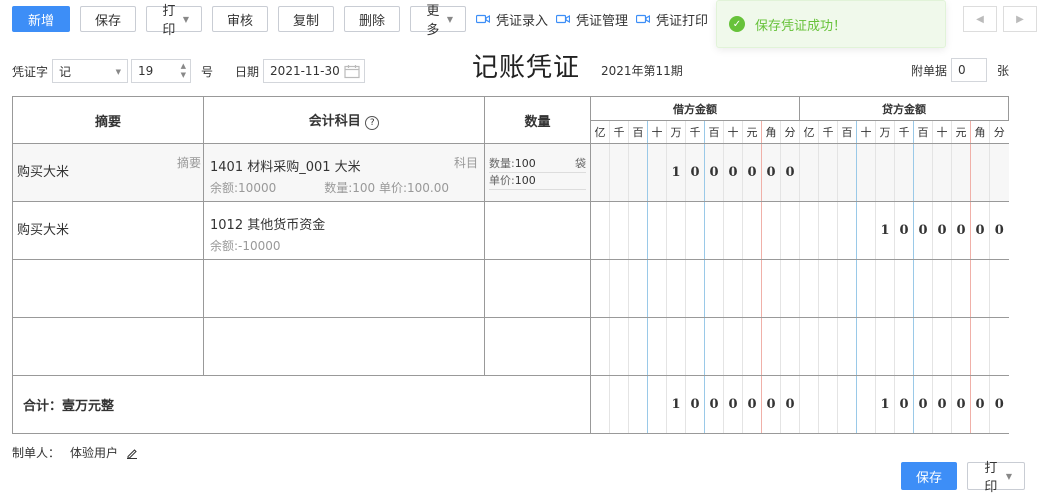  Describe the element at coordinates (512, 19) in the screenshot. I see `voucher-entry-link: 凭证录入` at that location.